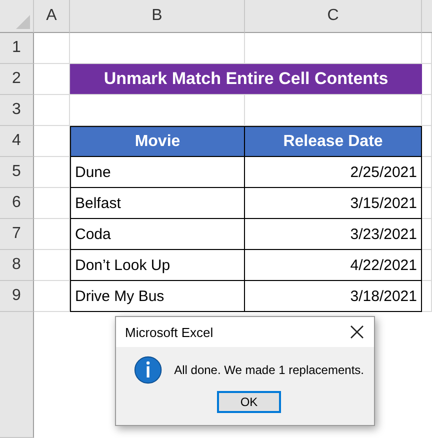  Describe the element at coordinates (169, 332) in the screenshot. I see `dialog-title: Microsoft Excel` at that location.